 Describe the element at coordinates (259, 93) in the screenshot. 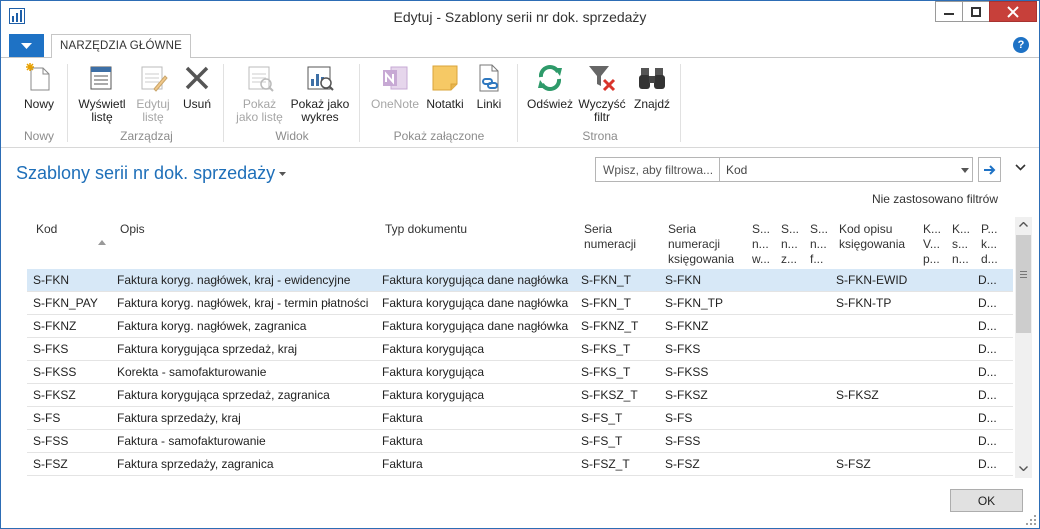

I see `show-as-list-button: Pokaż jako listę` at that location.